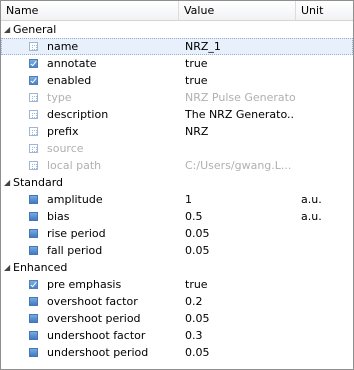  Describe the element at coordinates (72, 63) in the screenshot. I see `property-name: annotate` at that location.